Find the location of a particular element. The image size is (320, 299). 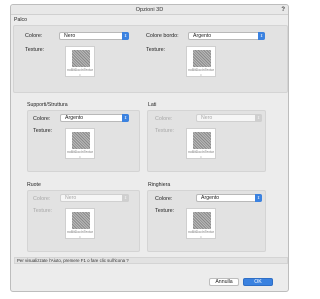

texture-preview-ringhiera: noBitDocInTextur • is located at coordinates (201, 223).